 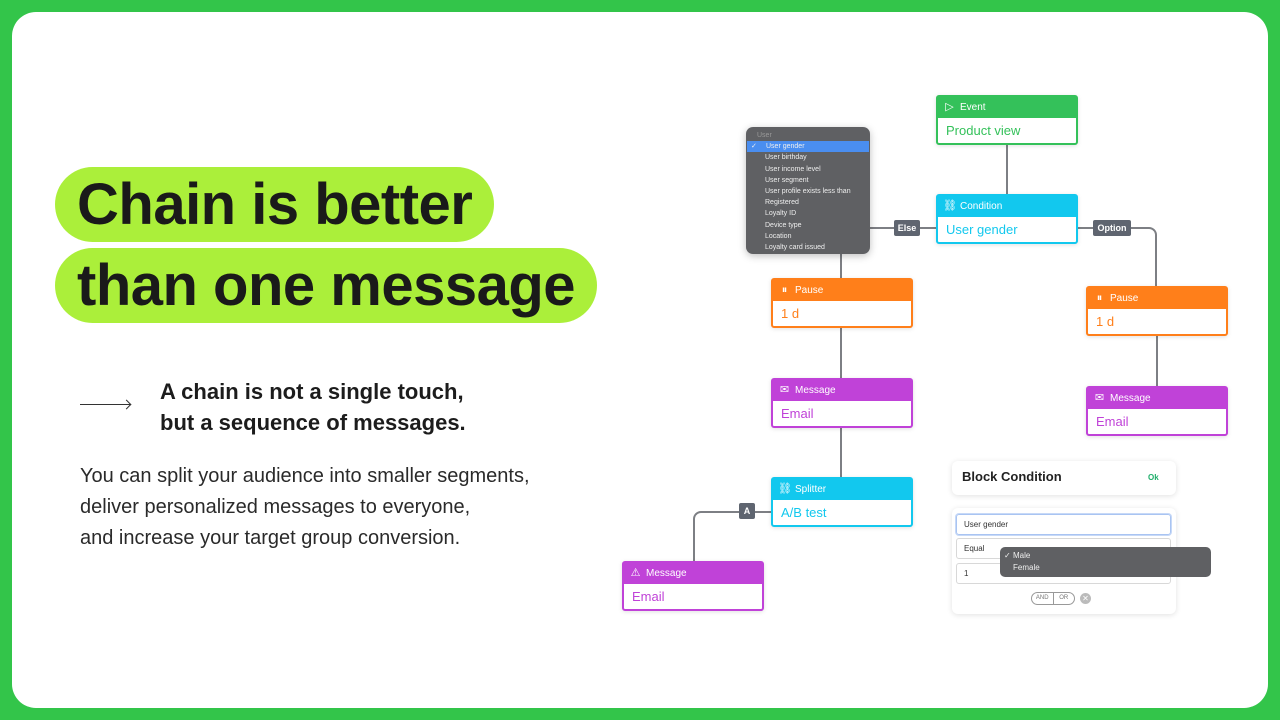 I want to click on dropdown-group-label: User, so click(x=764, y=135).